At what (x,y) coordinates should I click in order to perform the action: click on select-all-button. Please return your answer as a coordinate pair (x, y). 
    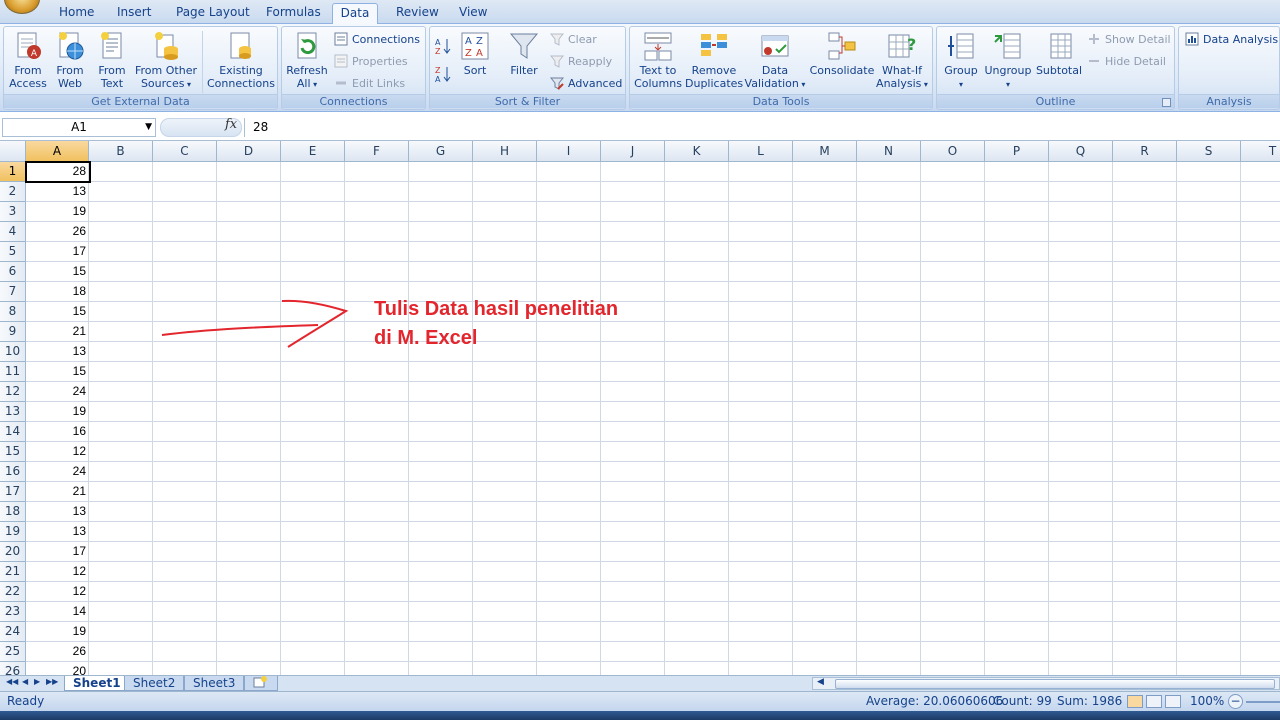
    Looking at the image, I should click on (13, 151).